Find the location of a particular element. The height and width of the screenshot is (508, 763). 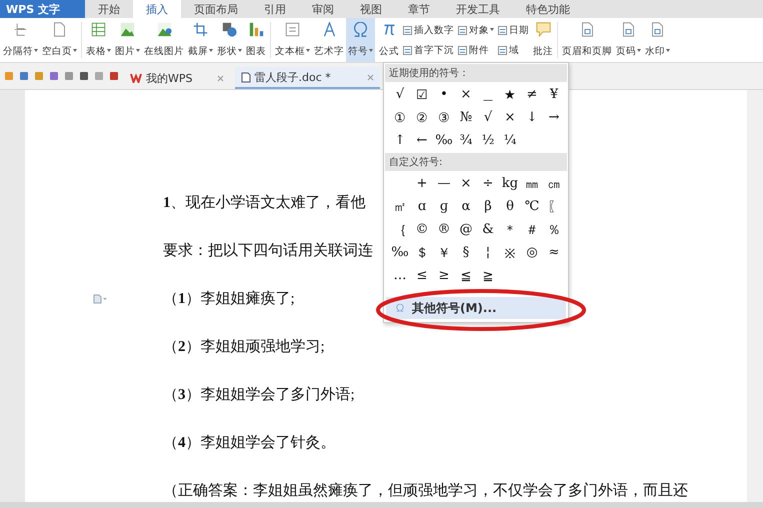

menu-tab: 开发工具 is located at coordinates (478, 9).